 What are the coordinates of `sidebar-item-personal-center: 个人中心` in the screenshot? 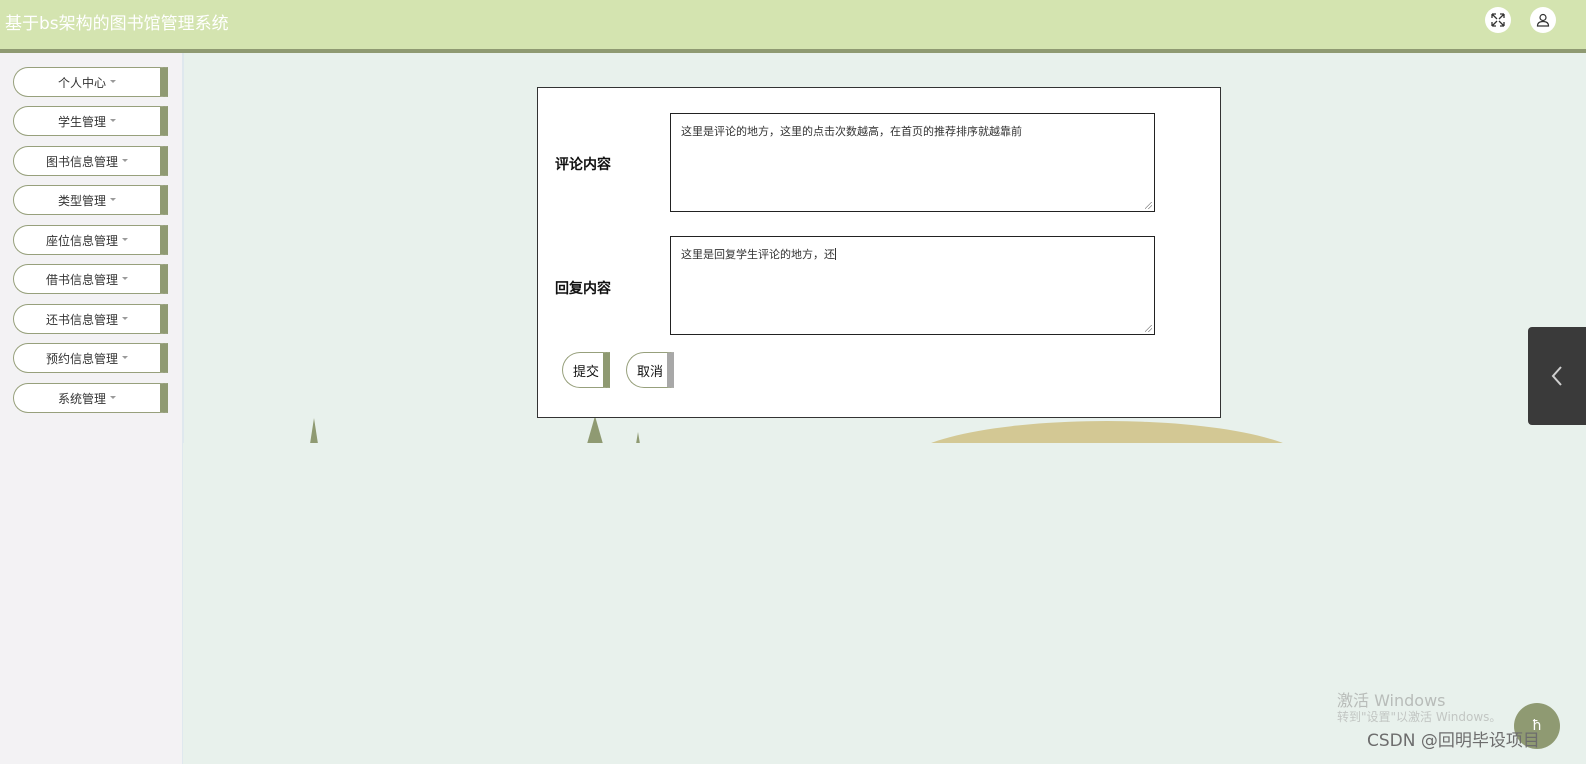 It's located at (90, 82).